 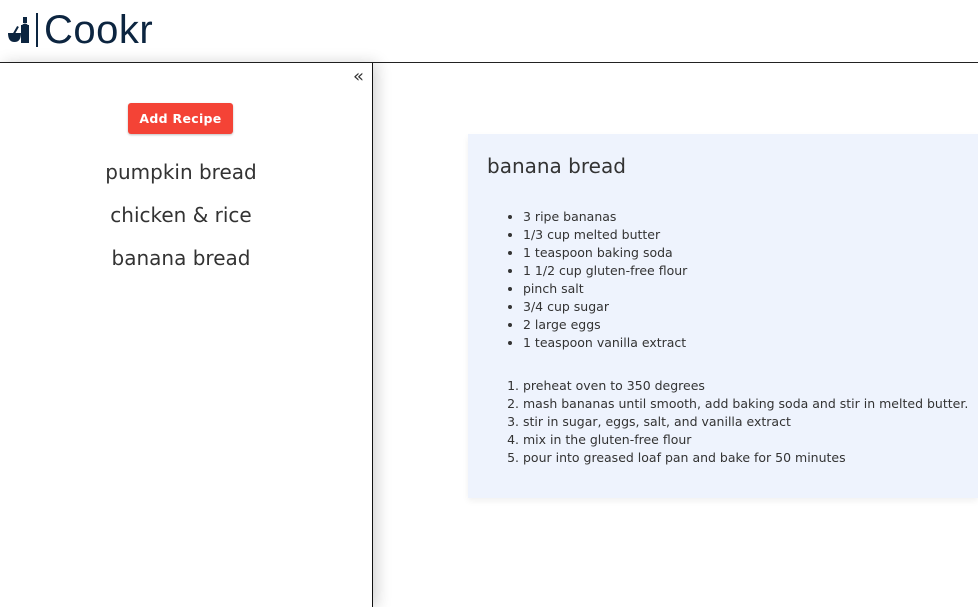 What do you see at coordinates (556, 166) in the screenshot?
I see `recipe-title: banana bread` at bounding box center [556, 166].